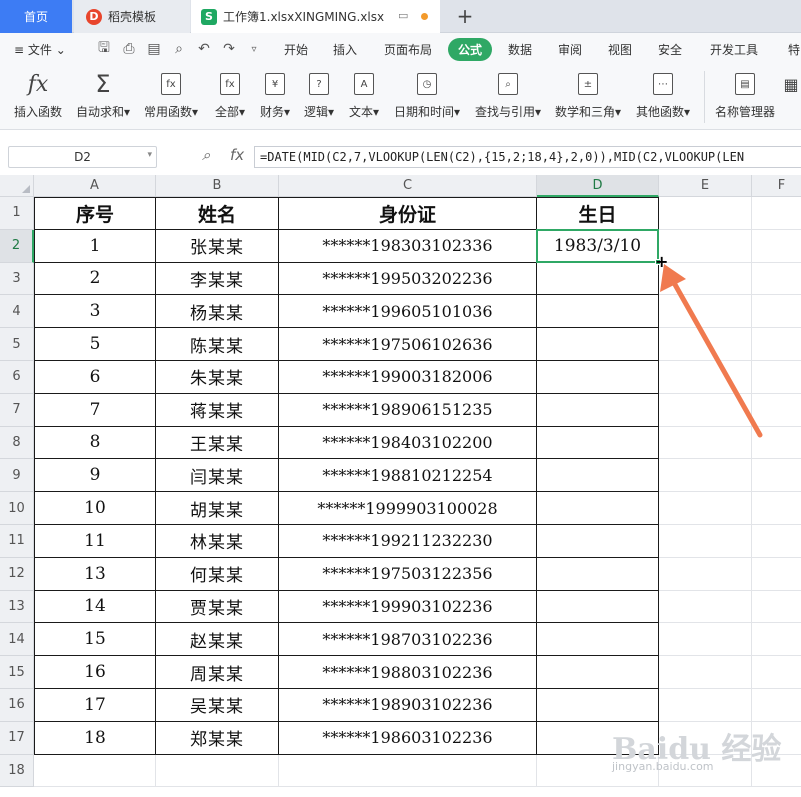 The image size is (801, 797). What do you see at coordinates (204, 49) in the screenshot?
I see `undo-icon: ↶` at bounding box center [204, 49].